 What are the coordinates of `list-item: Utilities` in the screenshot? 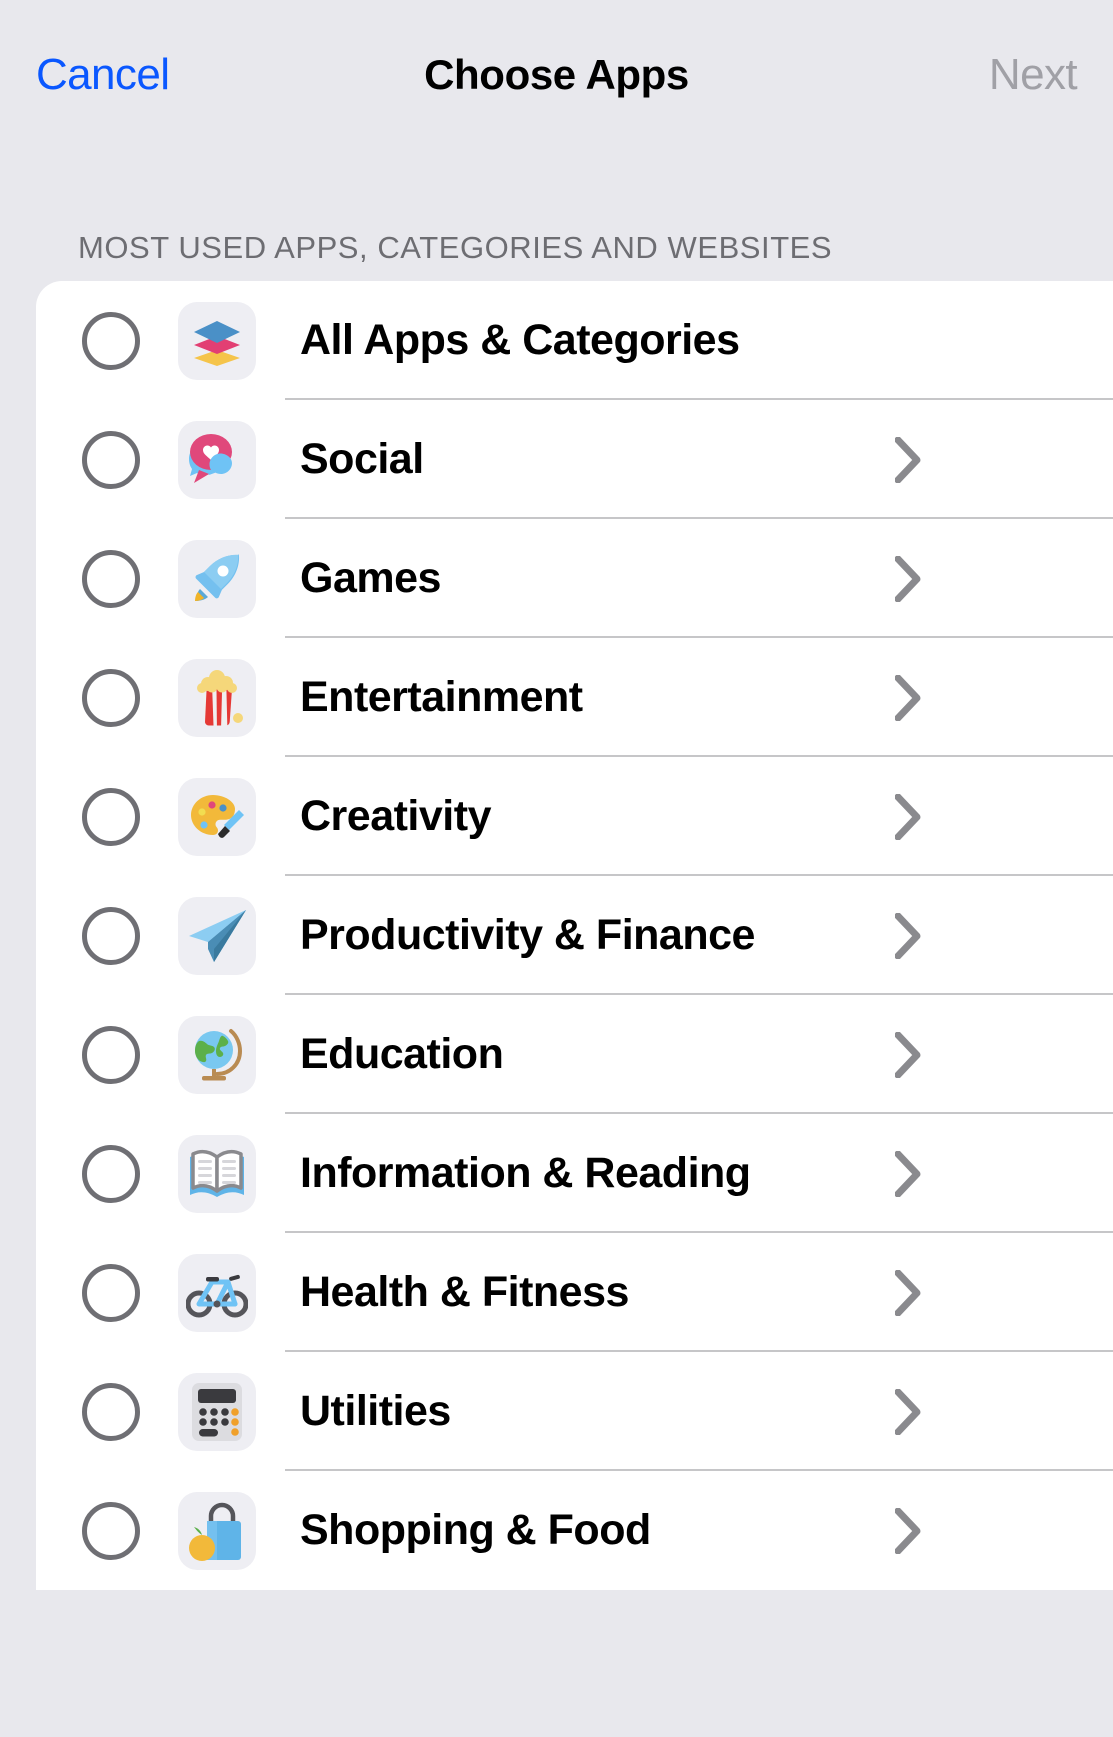 It's located at (574, 1411).